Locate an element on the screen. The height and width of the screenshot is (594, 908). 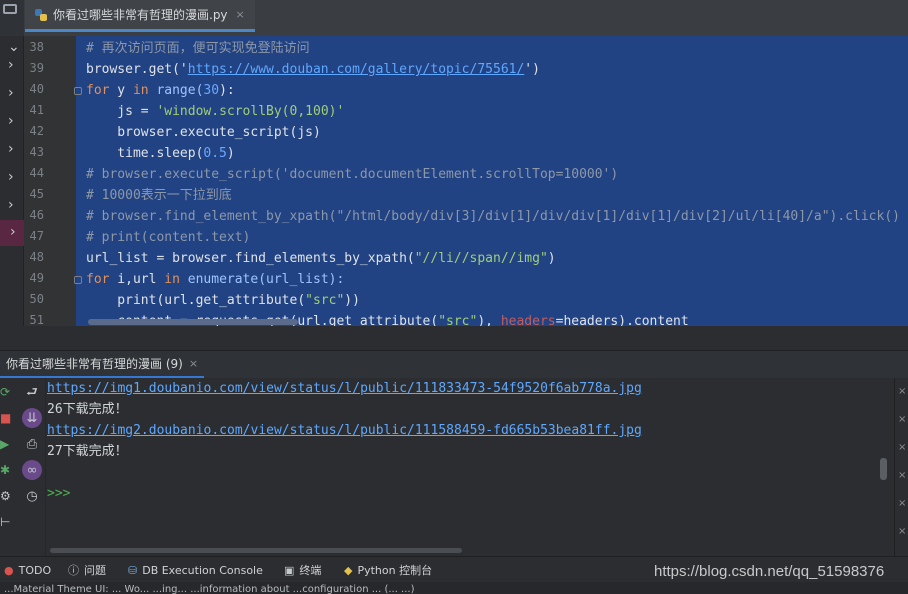
line-number: 42 is located at coordinates (36, 131).